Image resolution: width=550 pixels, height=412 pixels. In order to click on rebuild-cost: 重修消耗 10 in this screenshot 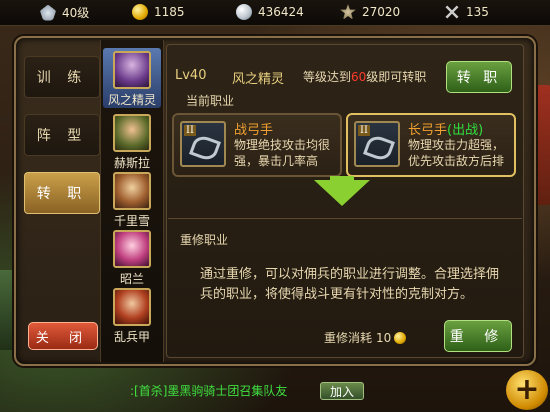, I will do `click(365, 337)`.